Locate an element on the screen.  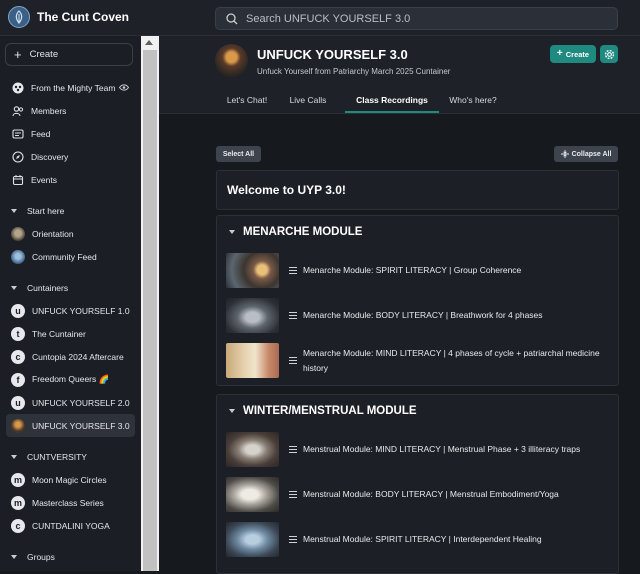
orientation-avatar is located at coordinates (18, 233).